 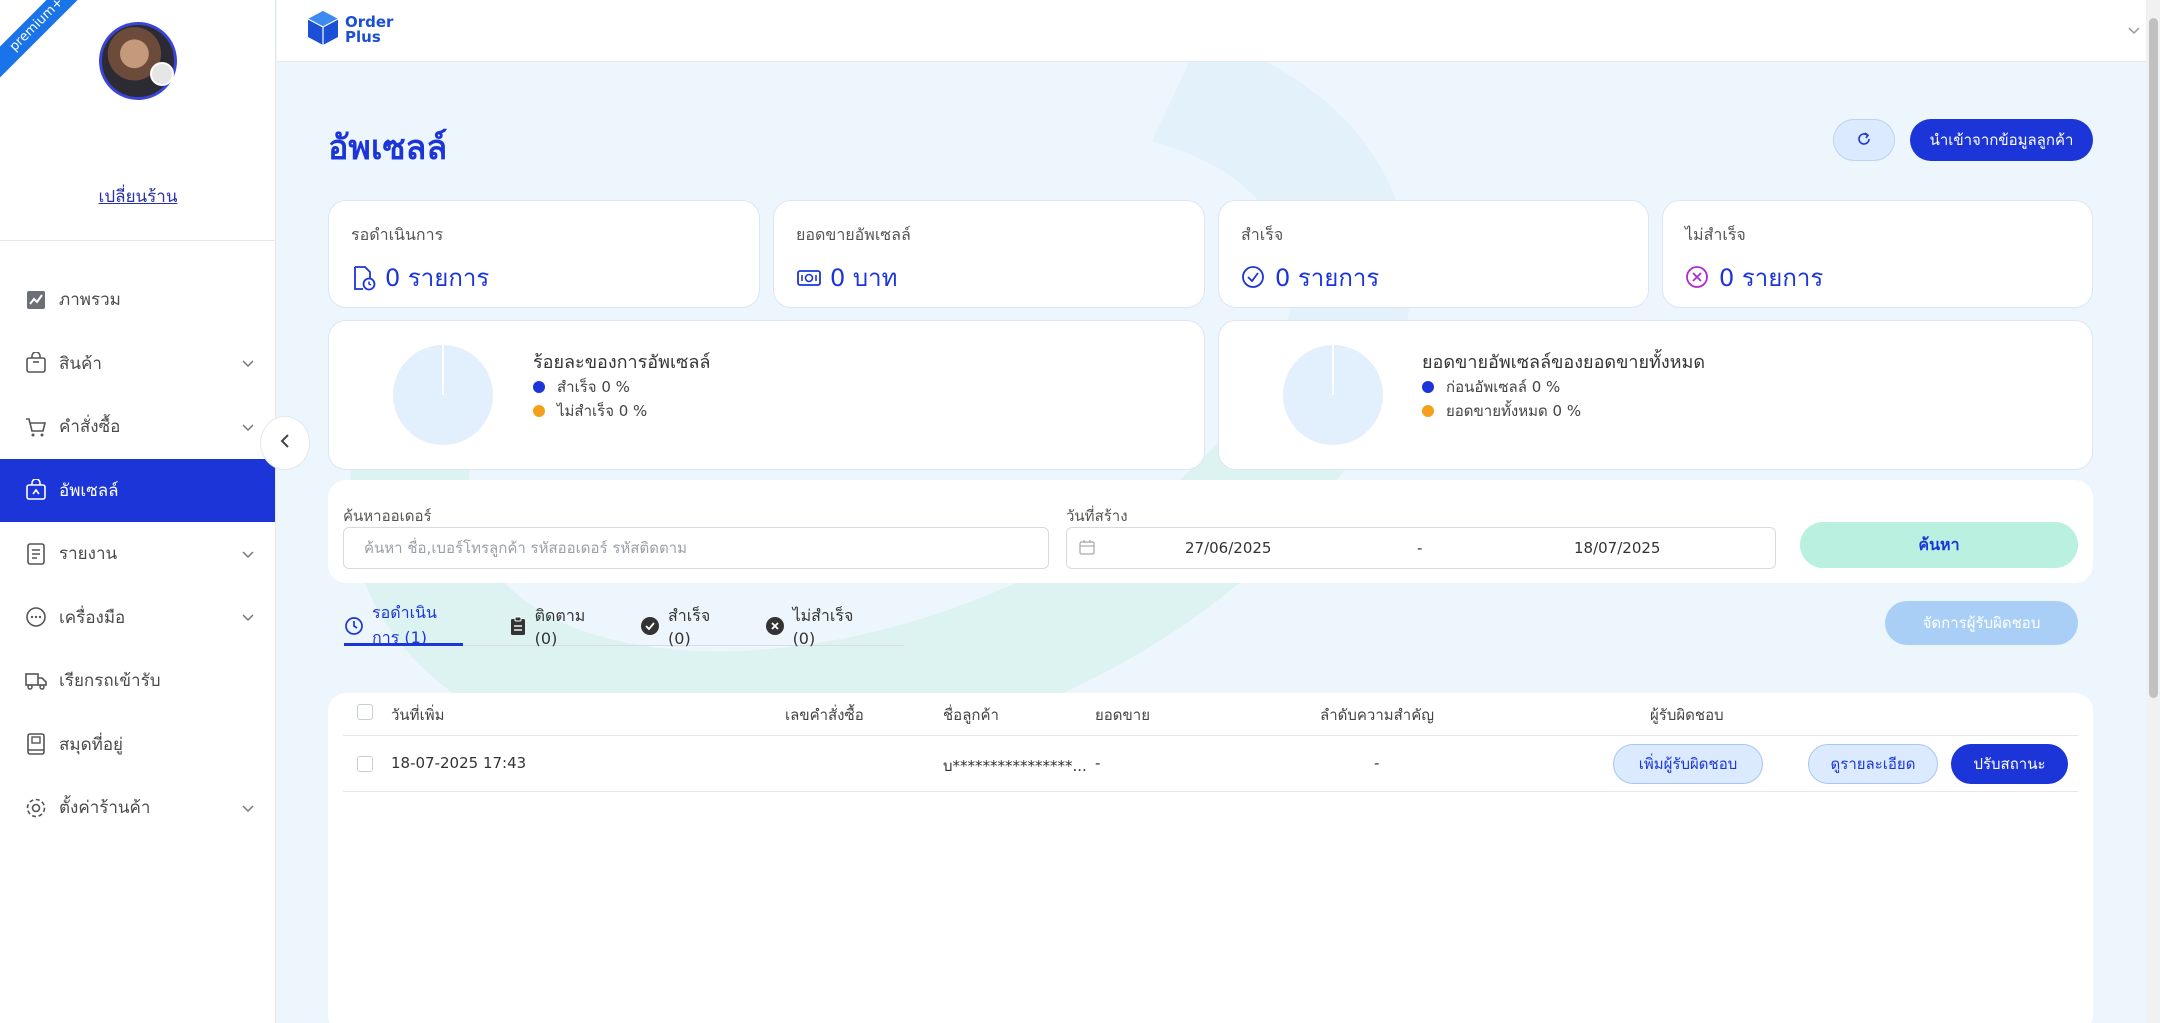 I want to click on tab-pending: รอดำเนินการ (1), so click(x=403, y=625).